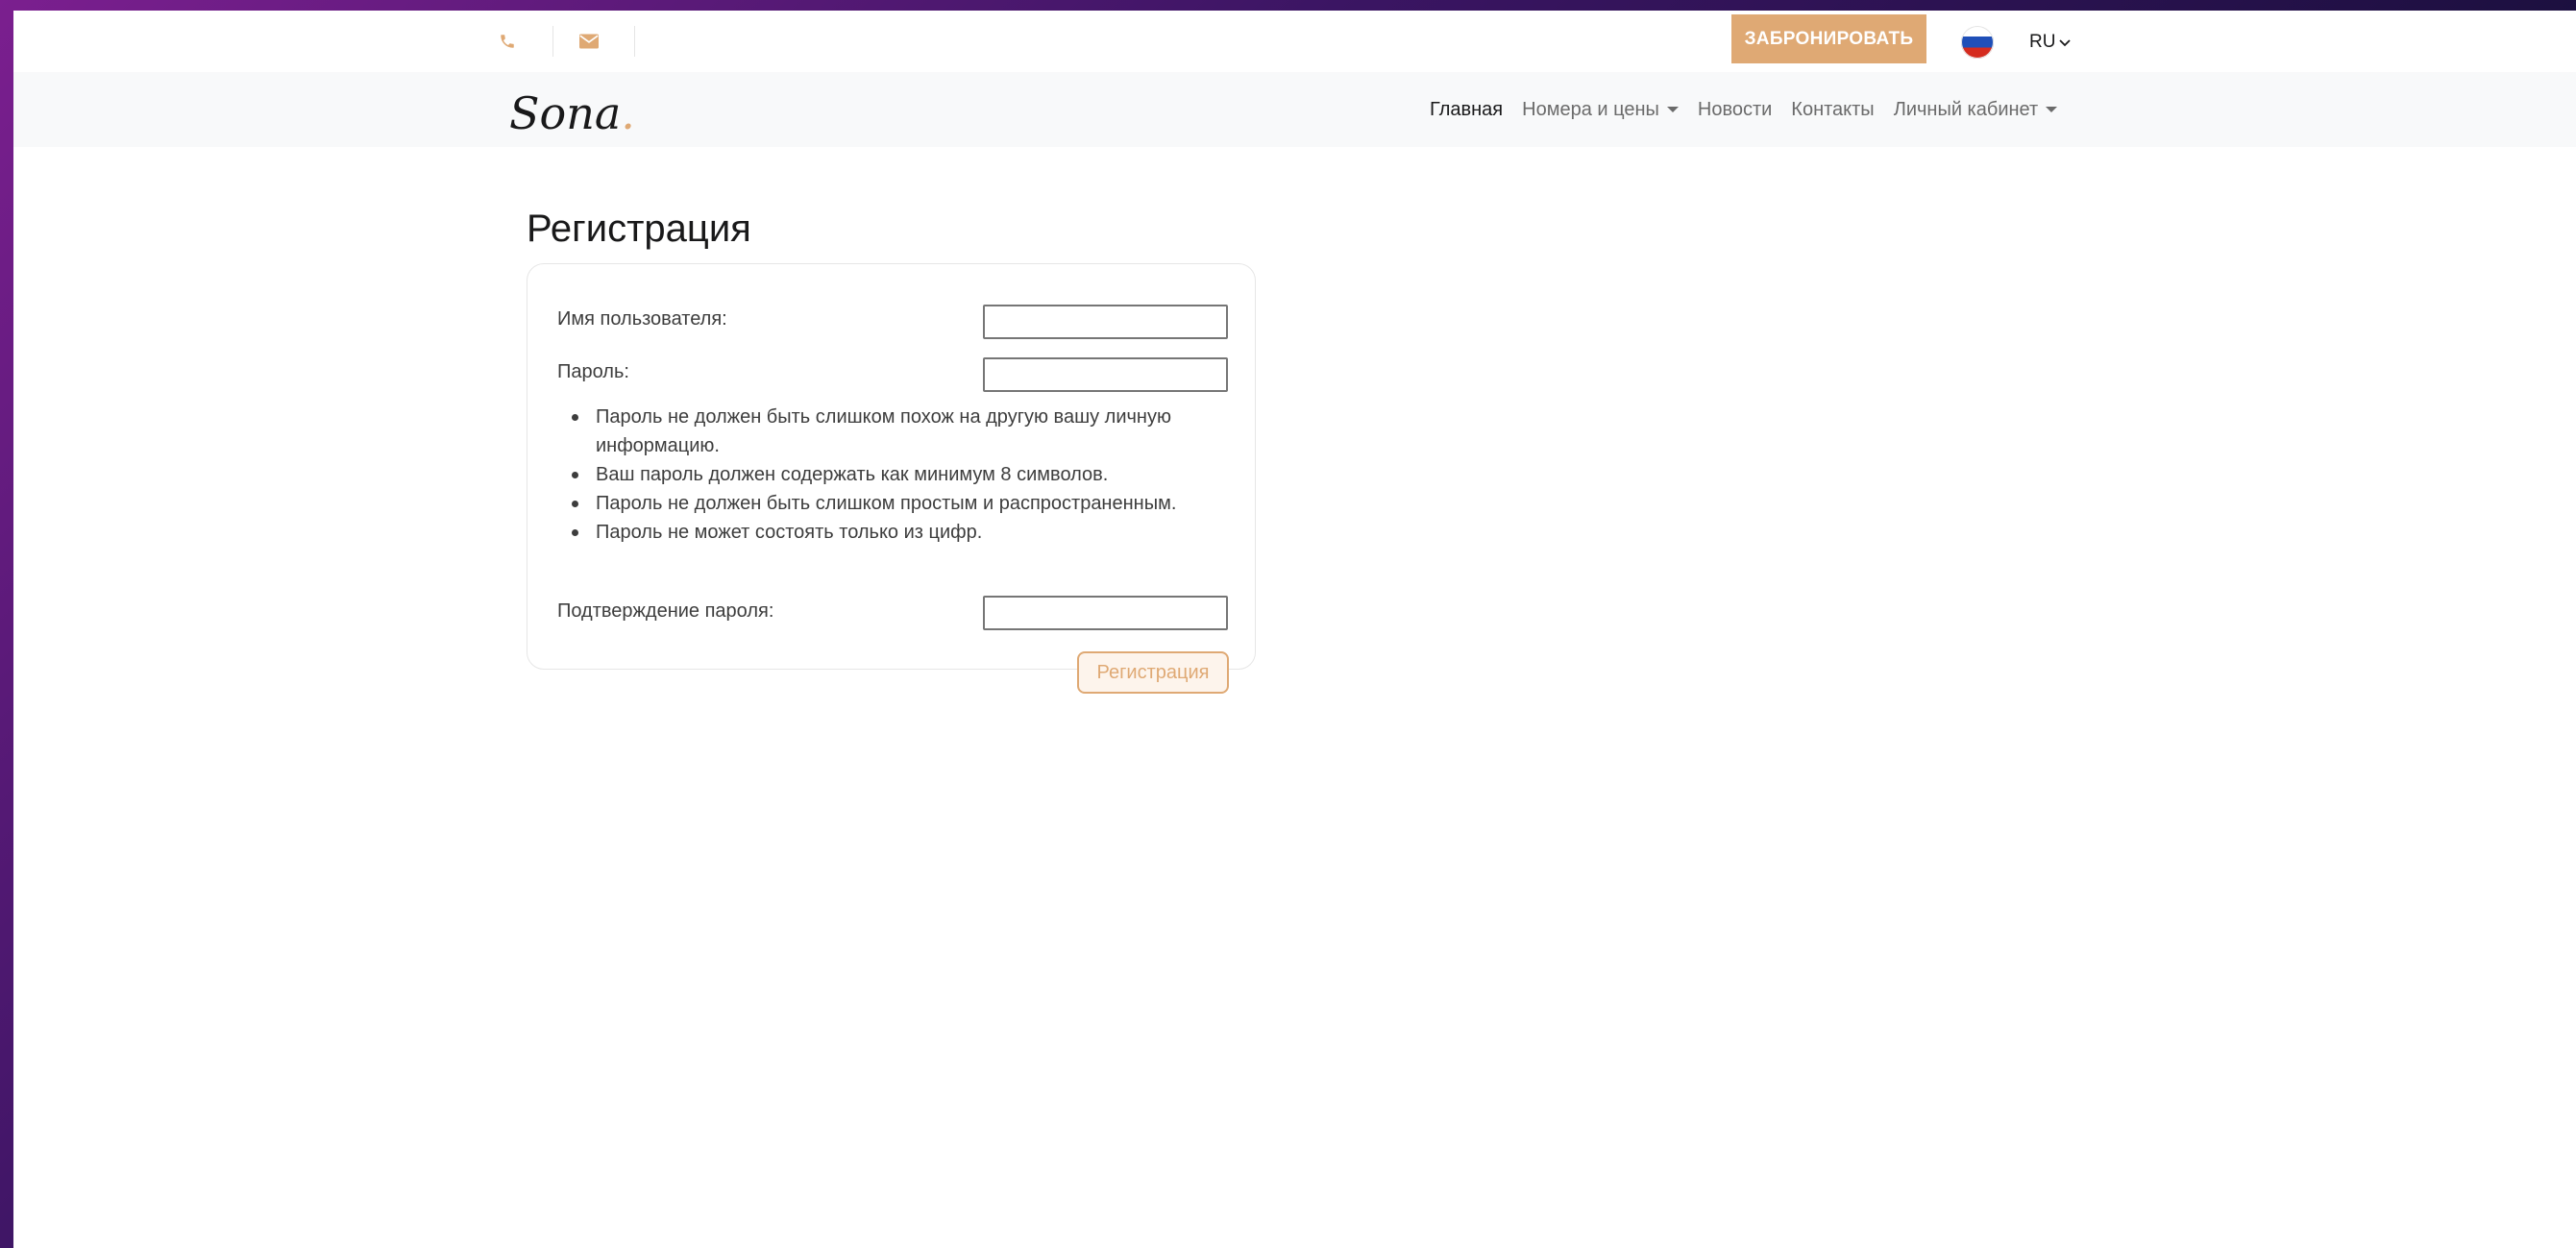  What do you see at coordinates (898, 532) in the screenshot?
I see `list-item: Пароль не может состоять только из цифр.` at bounding box center [898, 532].